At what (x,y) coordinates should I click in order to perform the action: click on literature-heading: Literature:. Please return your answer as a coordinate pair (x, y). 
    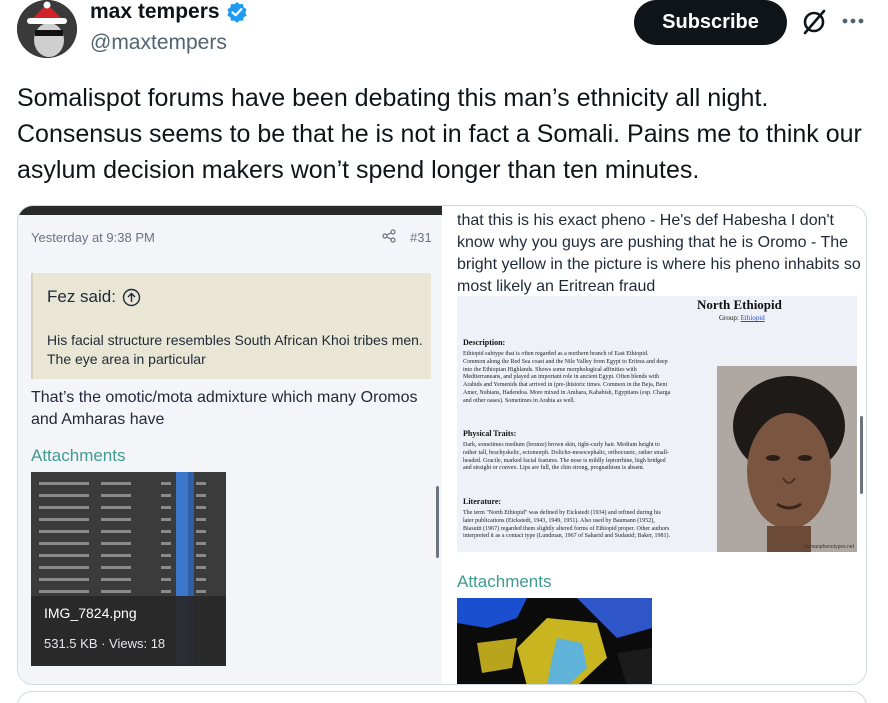
    Looking at the image, I should click on (482, 501).